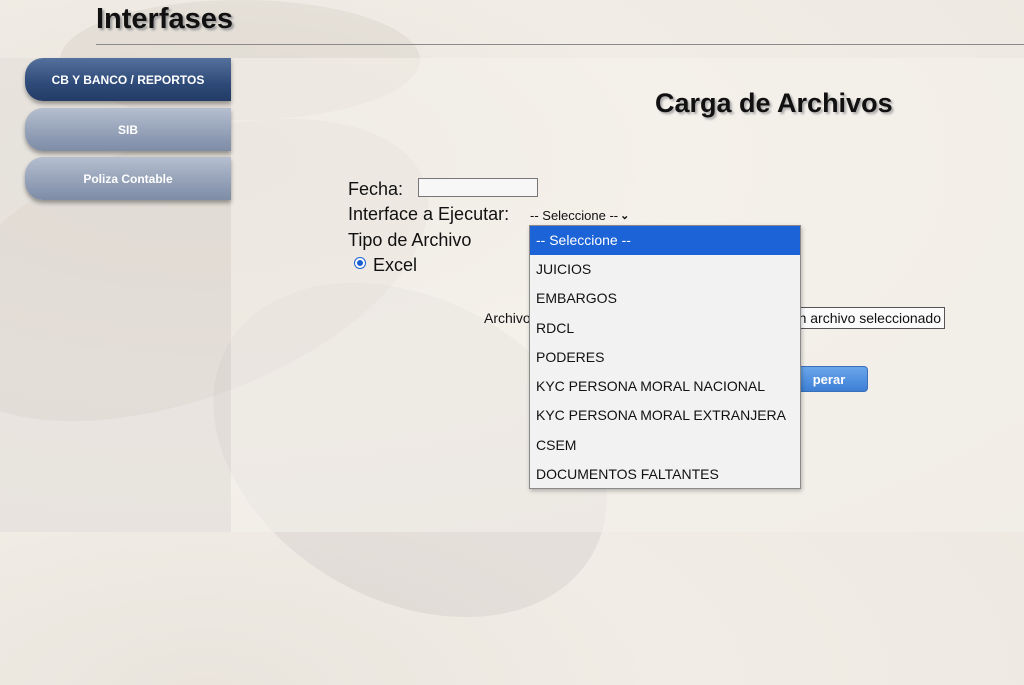  What do you see at coordinates (665, 474) in the screenshot?
I see `dropdown-option: DOCUMENTOS FALTANTES` at bounding box center [665, 474].